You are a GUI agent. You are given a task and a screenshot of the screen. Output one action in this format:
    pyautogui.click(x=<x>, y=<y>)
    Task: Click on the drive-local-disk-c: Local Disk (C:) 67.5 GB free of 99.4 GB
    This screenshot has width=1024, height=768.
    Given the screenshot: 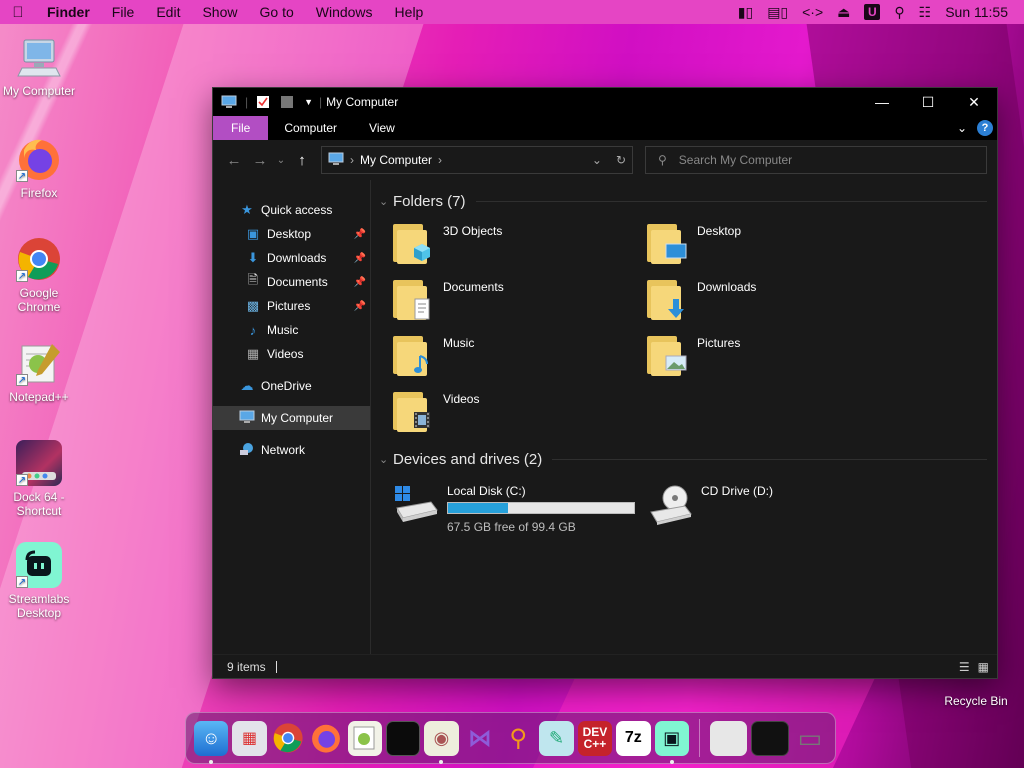 What is the action you would take?
    pyautogui.click(x=520, y=509)
    